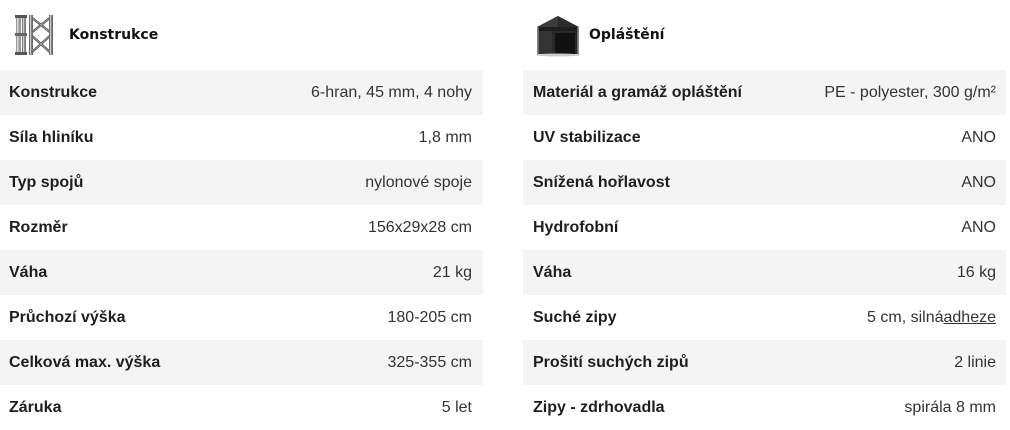  Describe the element at coordinates (601, 182) in the screenshot. I see `spec-label: Snížená hořlavost` at that location.